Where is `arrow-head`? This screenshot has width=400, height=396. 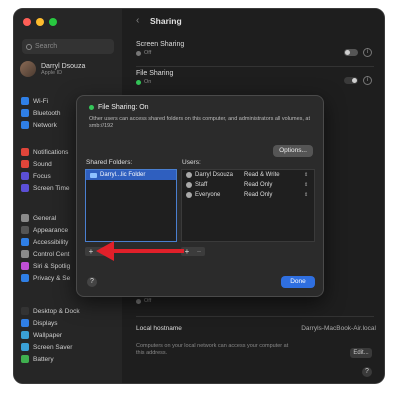 arrow-head is located at coordinates (105, 251).